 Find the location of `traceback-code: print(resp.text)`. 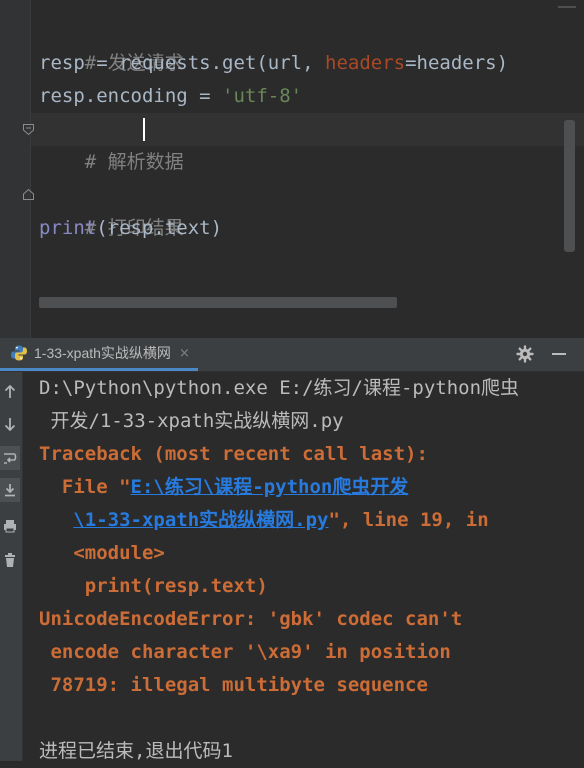

traceback-code: print(resp.text) is located at coordinates (153, 586).